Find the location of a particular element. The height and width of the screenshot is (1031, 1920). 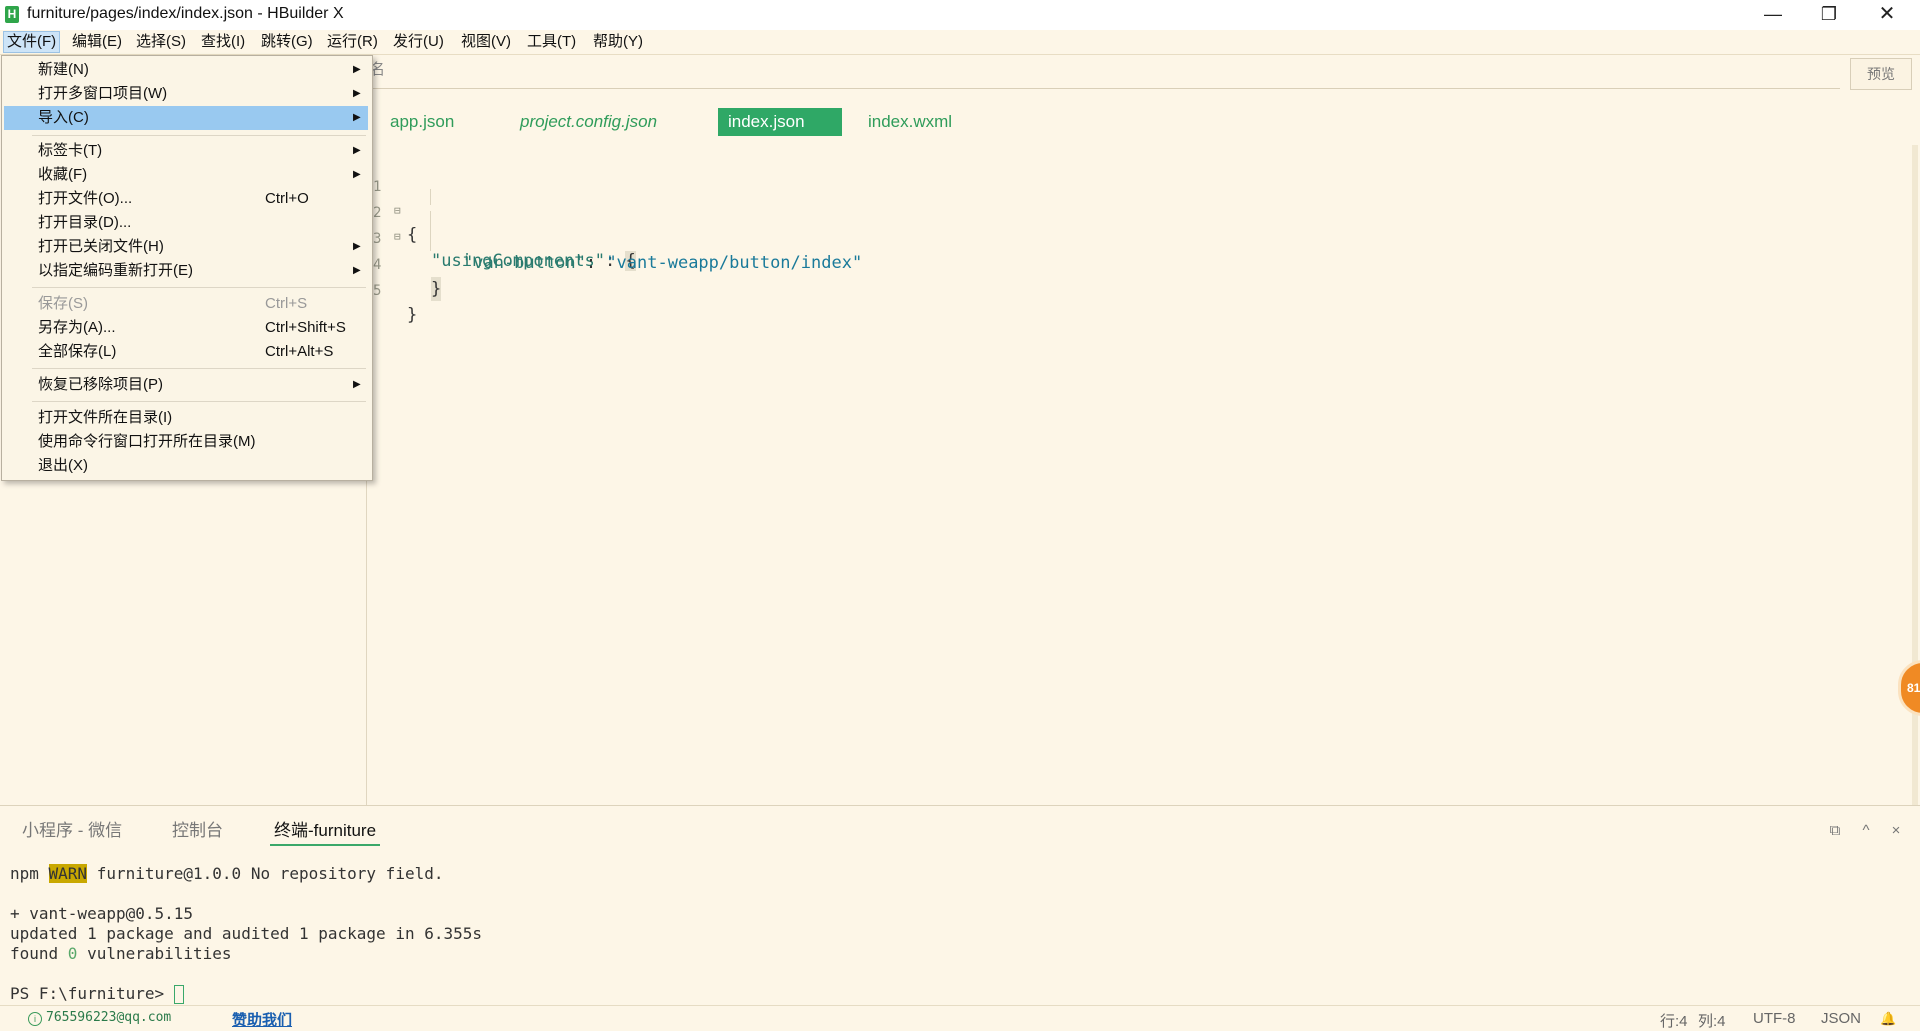

preview-button: 预览 is located at coordinates (1881, 74).